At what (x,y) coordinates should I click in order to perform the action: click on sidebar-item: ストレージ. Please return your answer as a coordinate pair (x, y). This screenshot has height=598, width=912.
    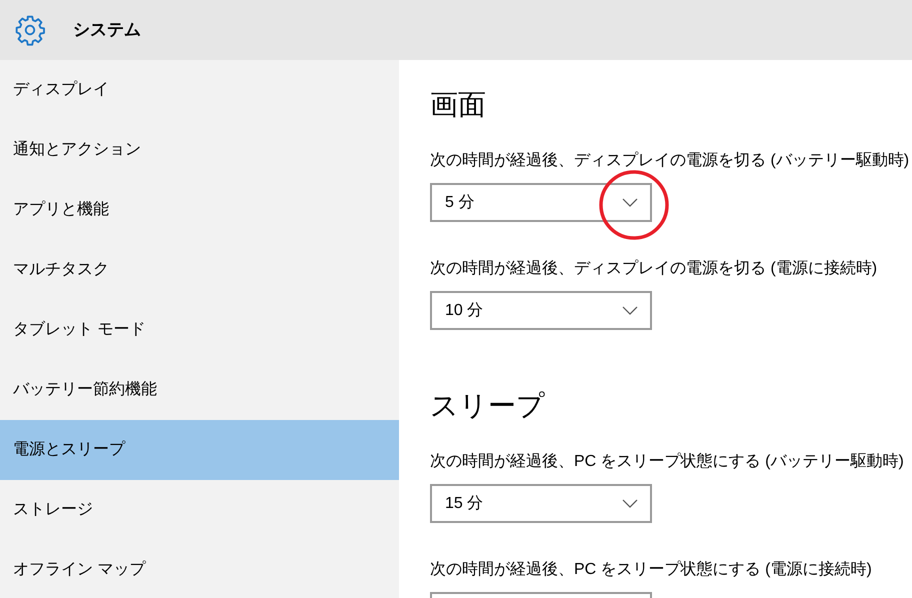
    Looking at the image, I should click on (199, 510).